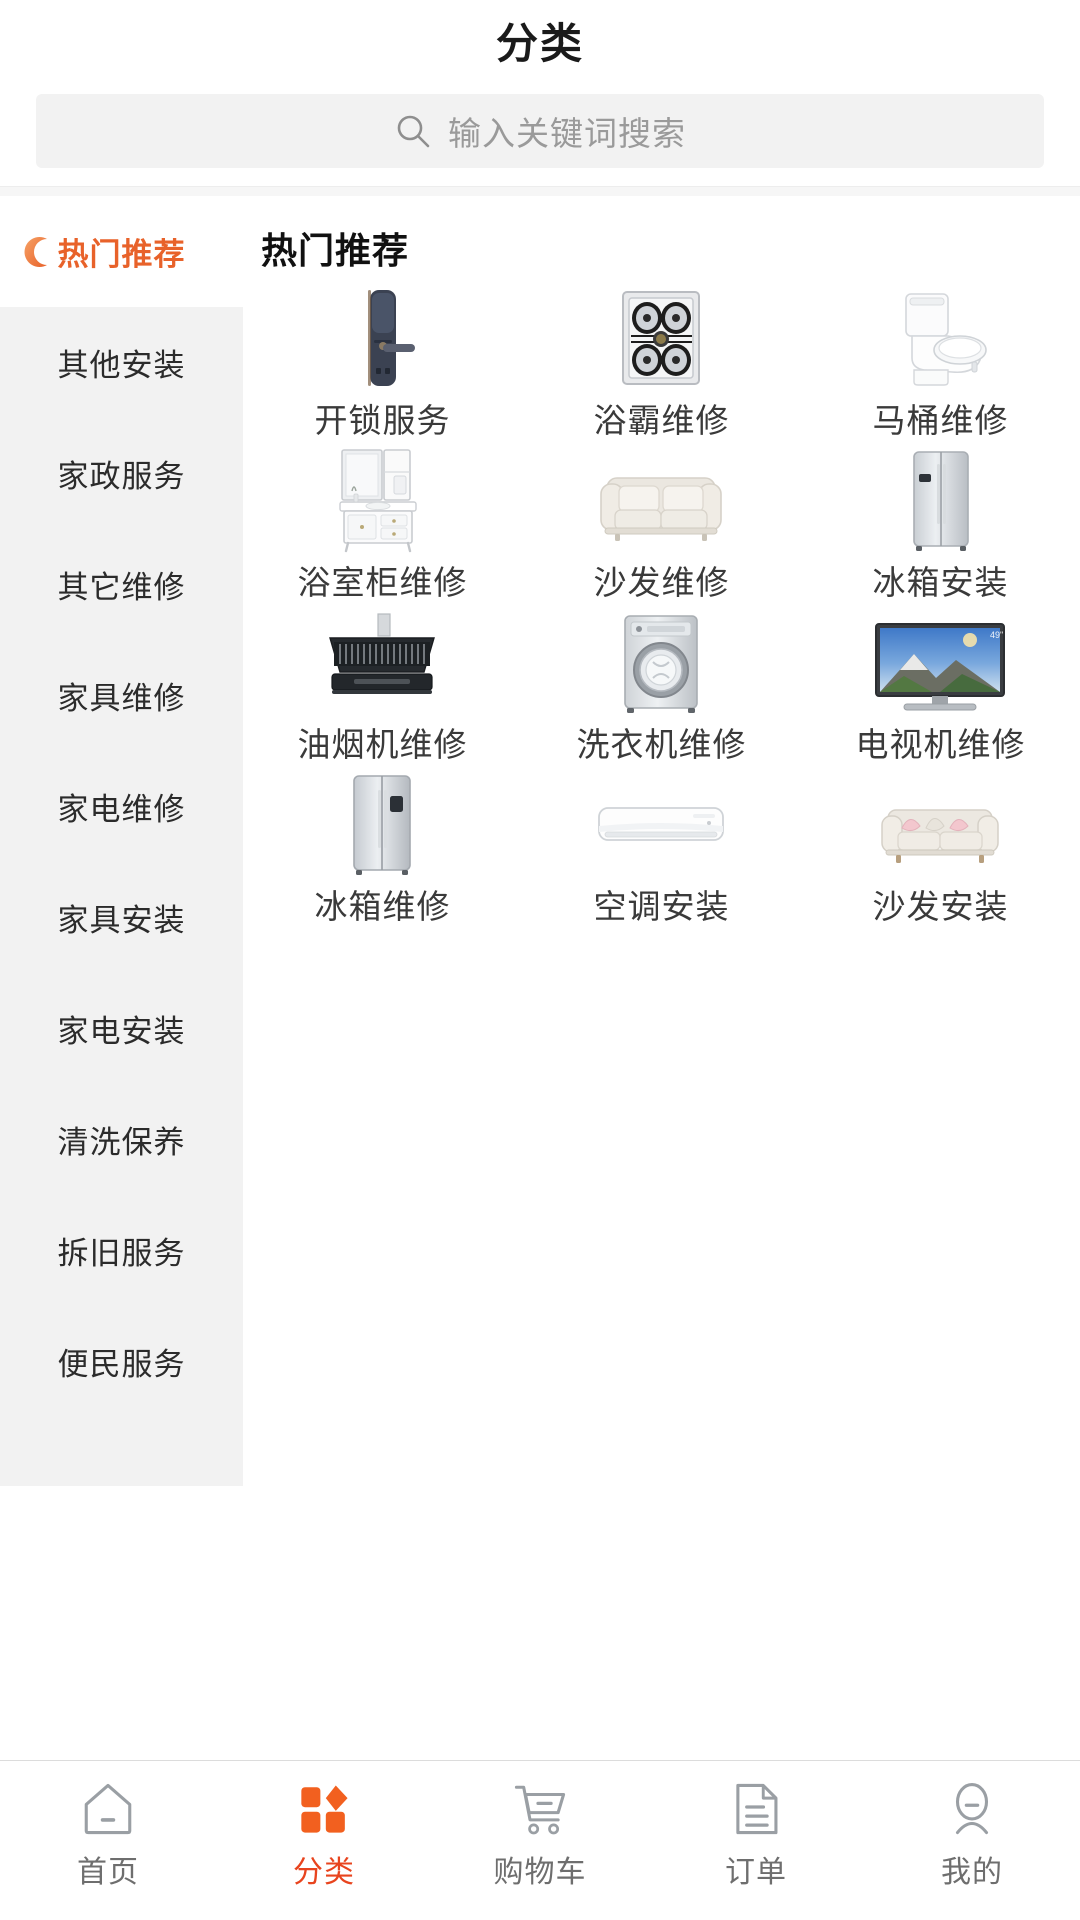 The height and width of the screenshot is (1920, 1080). I want to click on tab-cart: 购物车, so click(540, 1826).